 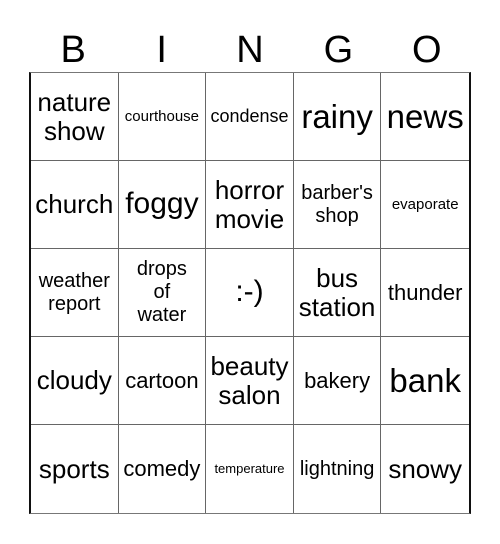 I want to click on bingo-cell: weather report, so click(x=75, y=293).